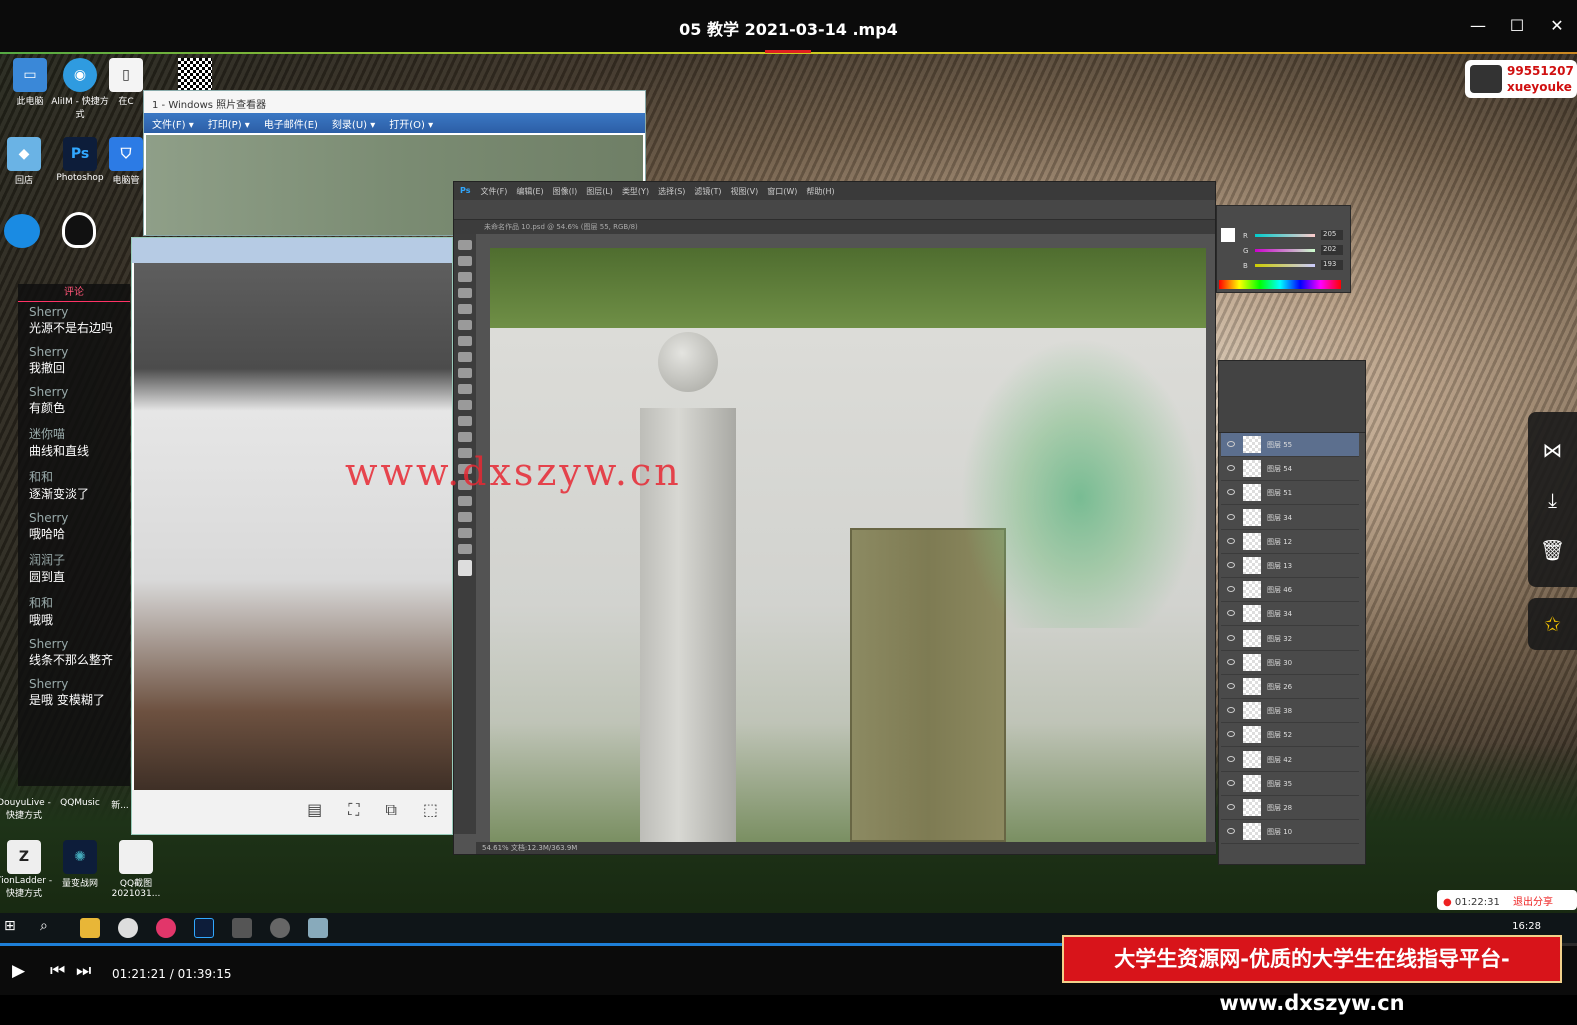 The image size is (1577, 1025). Describe the element at coordinates (50, 928) in the screenshot. I see `search-icon: ⌕` at that location.